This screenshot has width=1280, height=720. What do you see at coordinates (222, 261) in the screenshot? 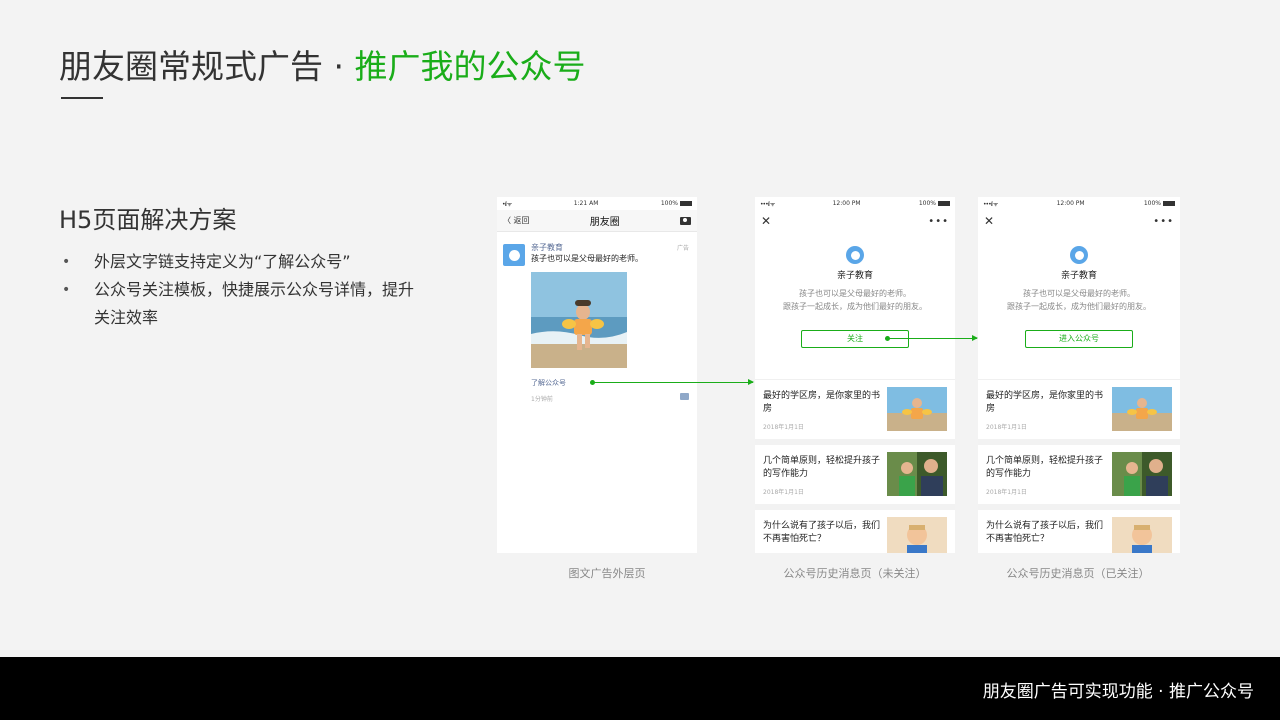
I see `bullet-text: 外层文字链支持定义为“了解公众号”` at bounding box center [222, 261].